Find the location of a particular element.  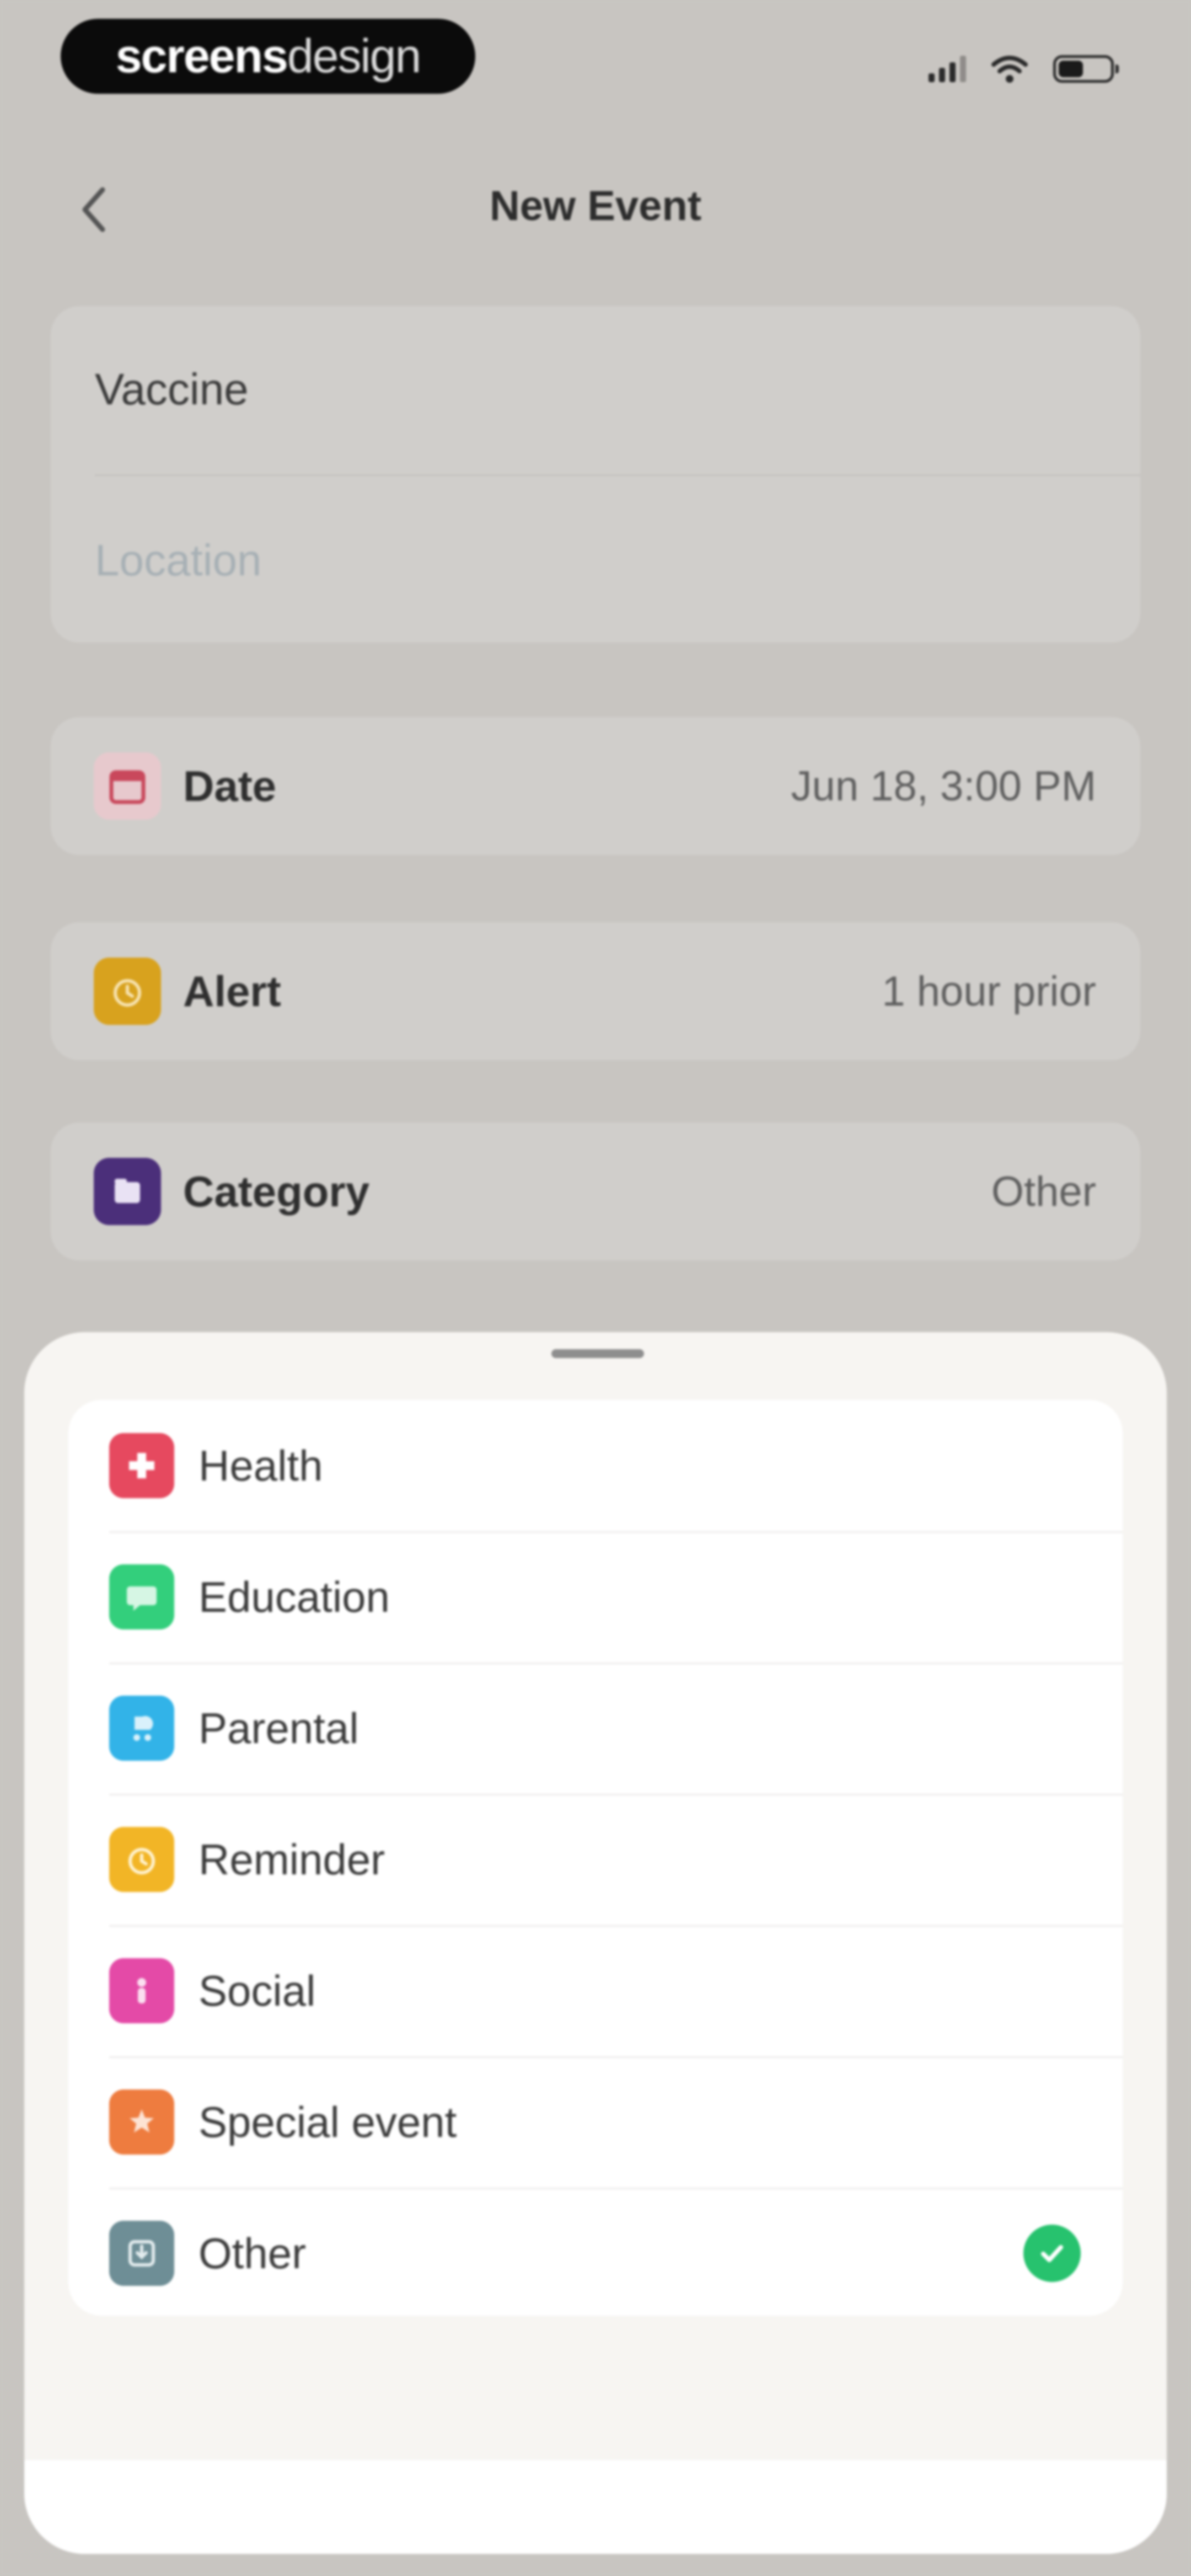

alert-label: Alert is located at coordinates (232, 991).